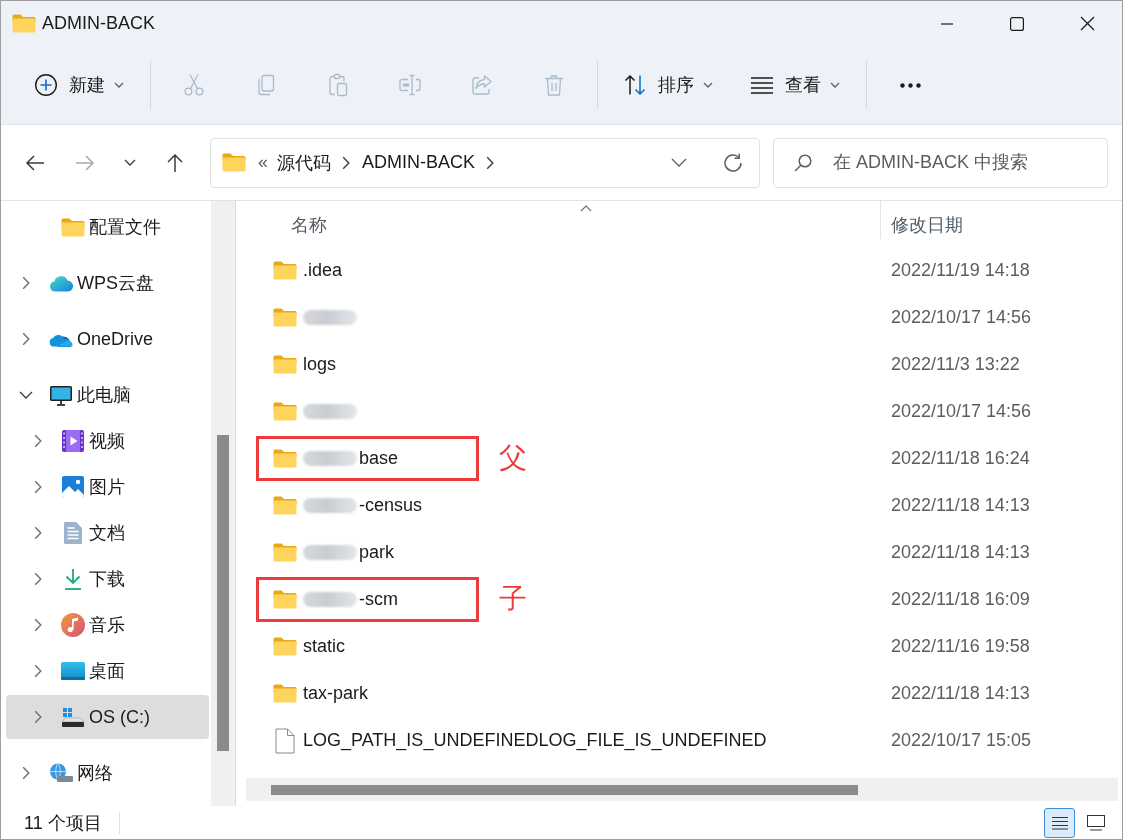  Describe the element at coordinates (733, 162) in the screenshot. I see `refresh-icon` at that location.